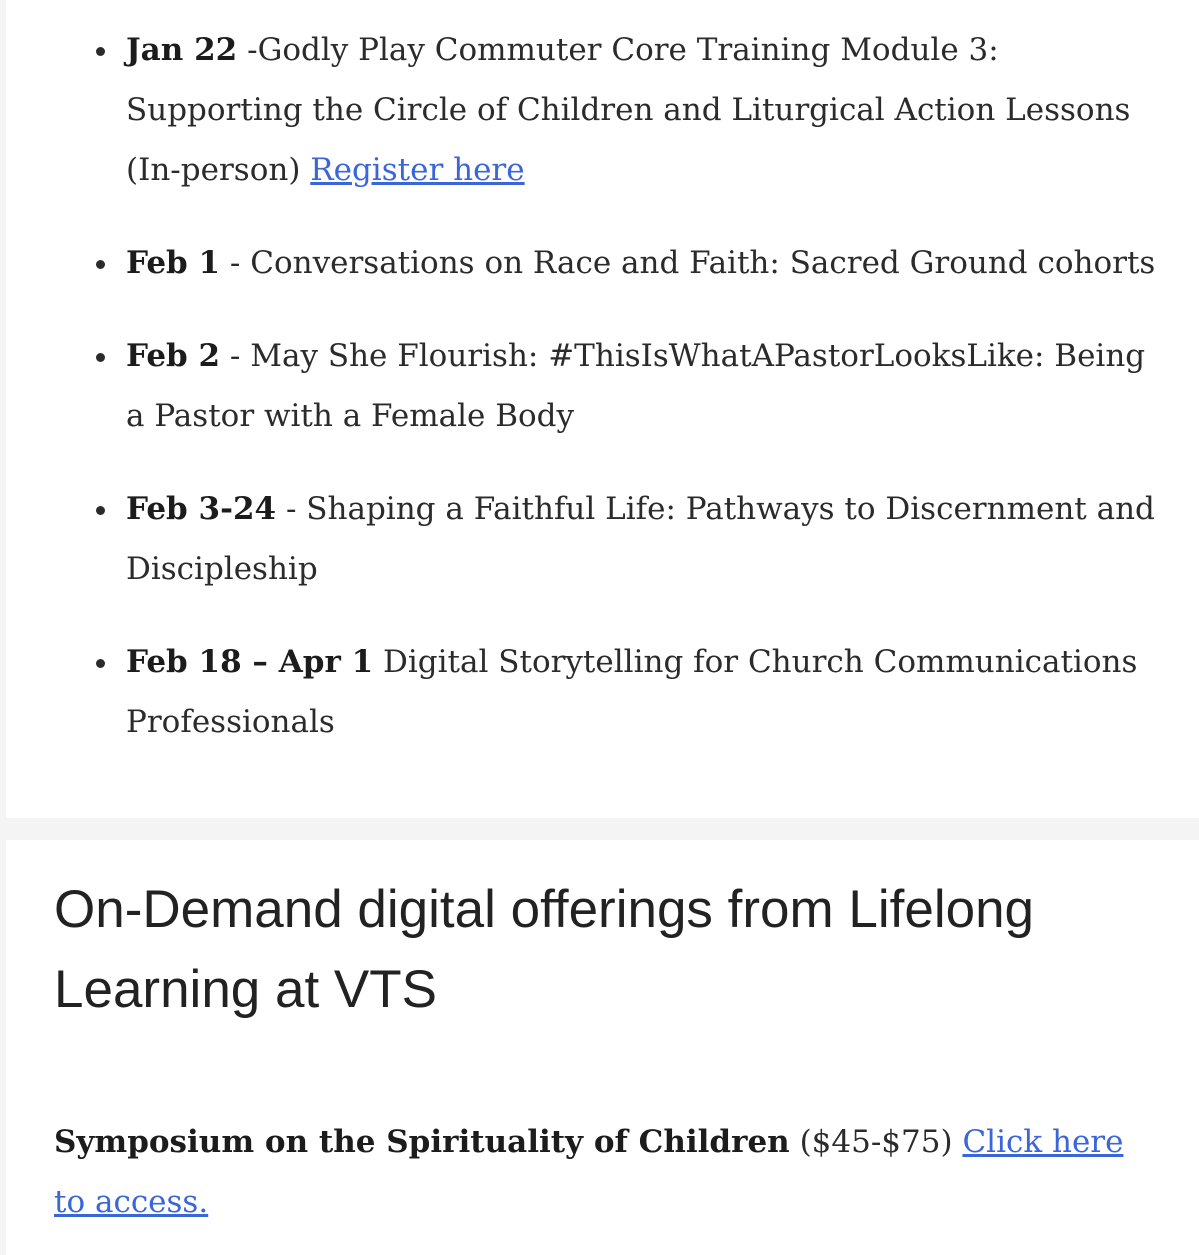  I want to click on event-date: Feb 1, so click(173, 263).